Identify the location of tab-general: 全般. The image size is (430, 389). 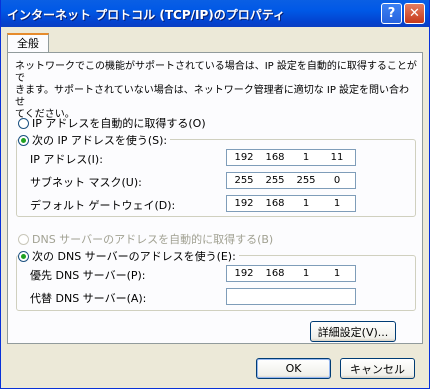
(28, 43).